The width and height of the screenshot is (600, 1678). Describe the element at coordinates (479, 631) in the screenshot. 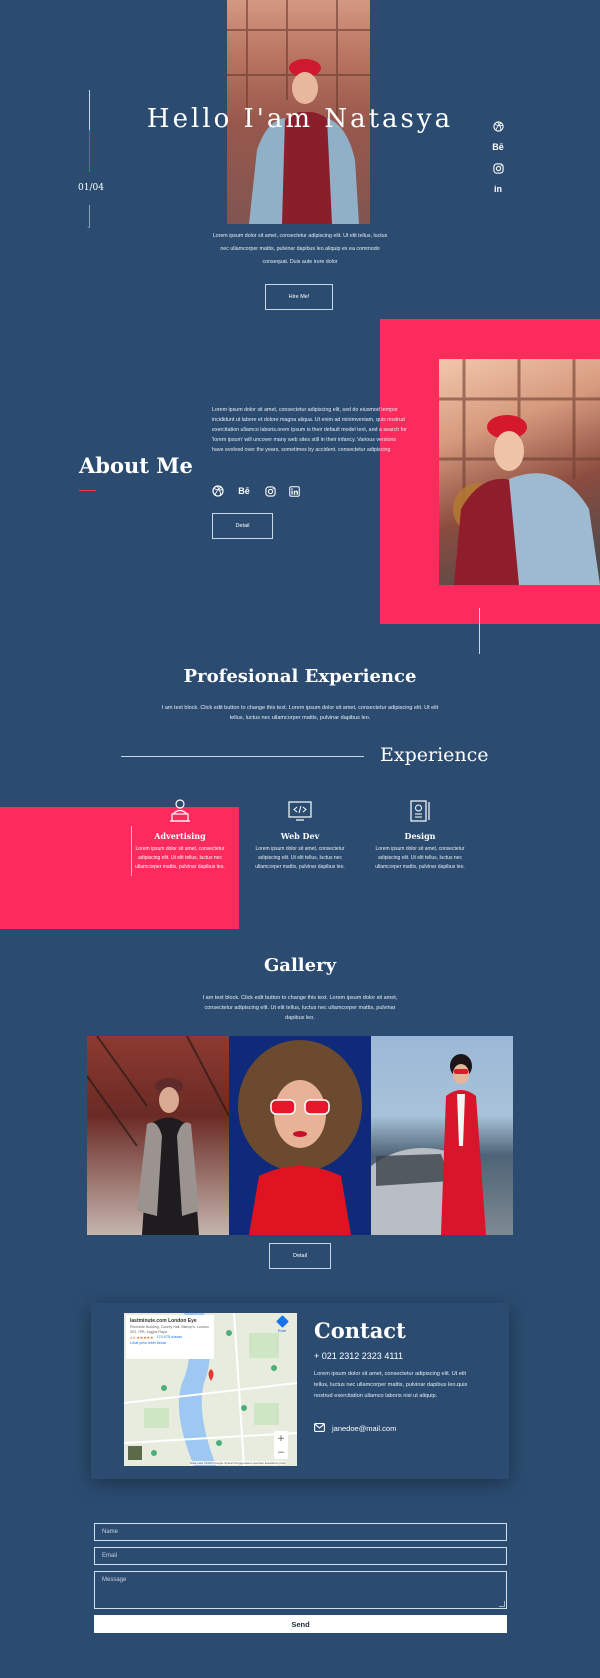

I see `about-divider-line` at that location.